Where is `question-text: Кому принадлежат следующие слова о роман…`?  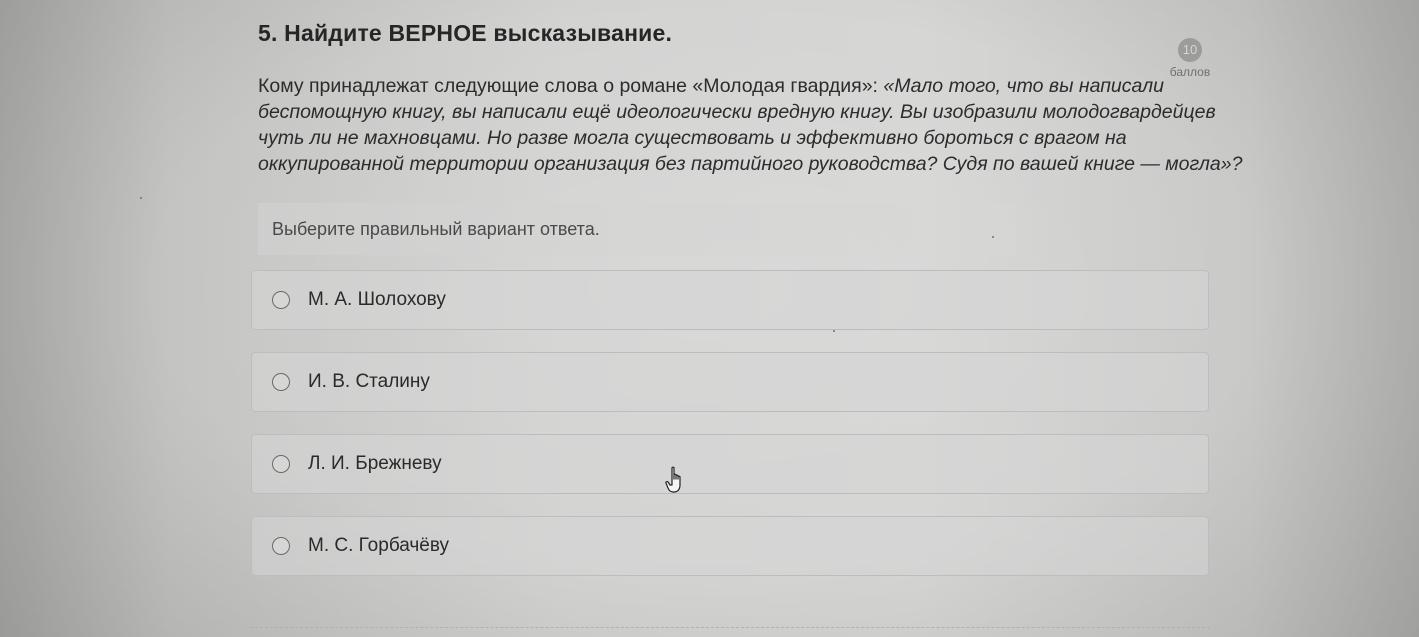 question-text: Кому принадлежат следующие слова о роман… is located at coordinates (750, 125).